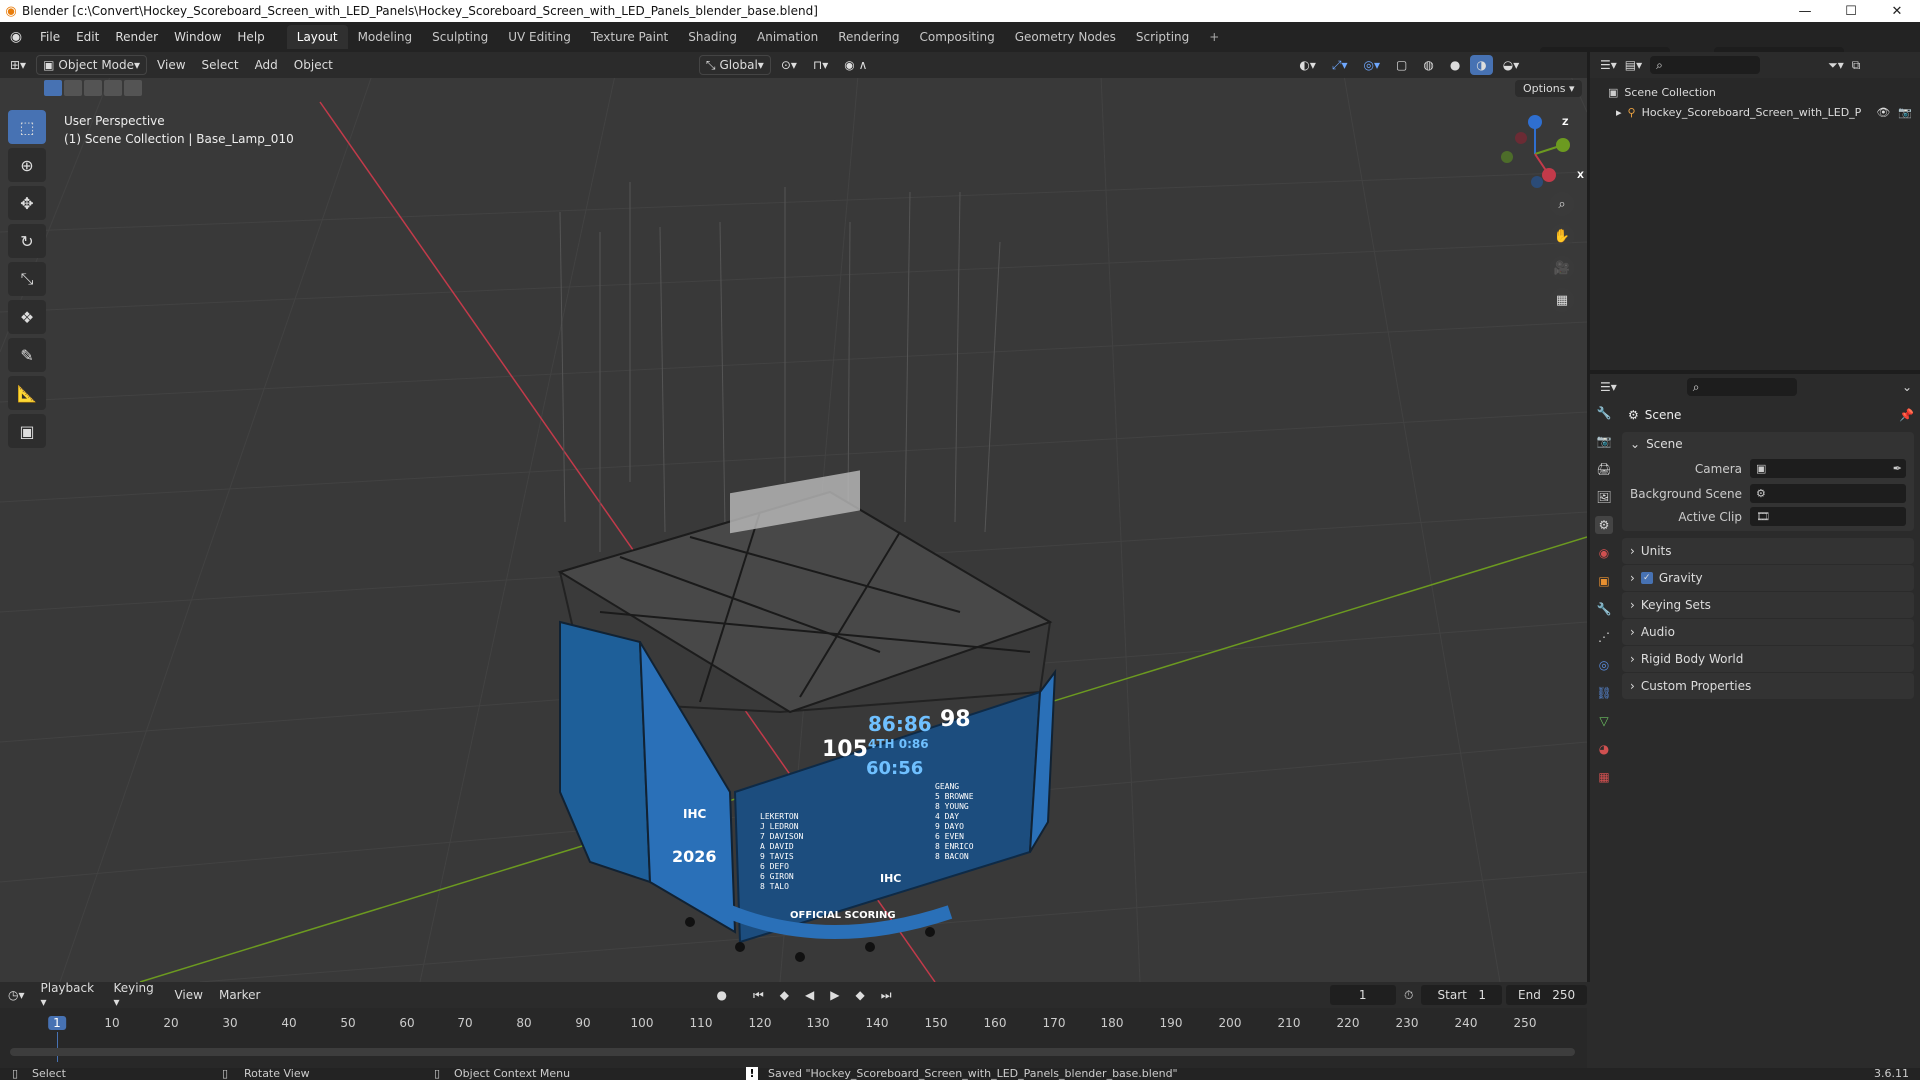 This screenshot has width=1920, height=1080. Describe the element at coordinates (18, 65) in the screenshot. I see `editor-type-icon: ⊞▾` at that location.